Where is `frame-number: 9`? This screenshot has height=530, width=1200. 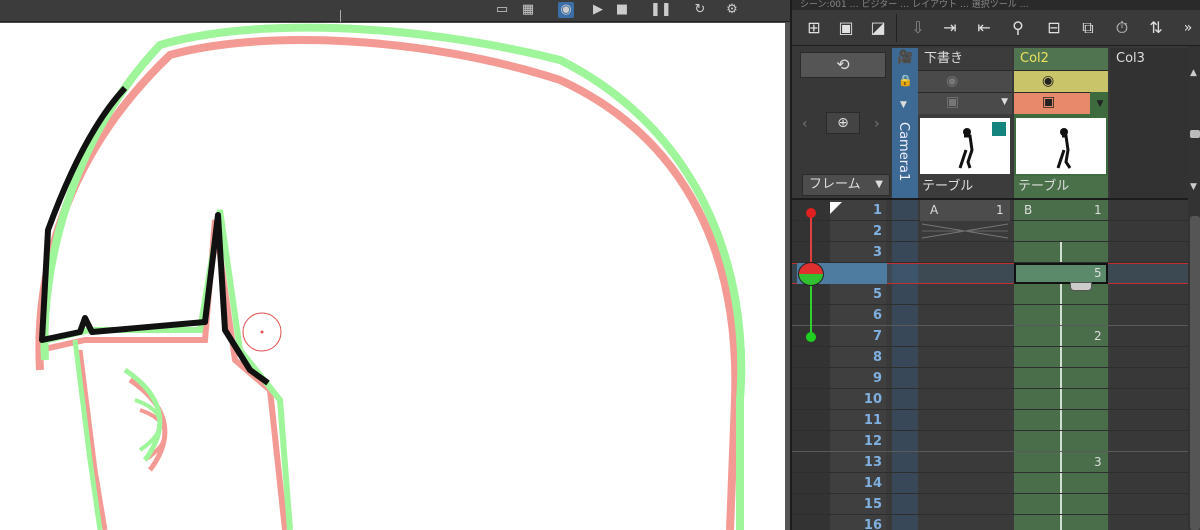 frame-number: 9 is located at coordinates (858, 378).